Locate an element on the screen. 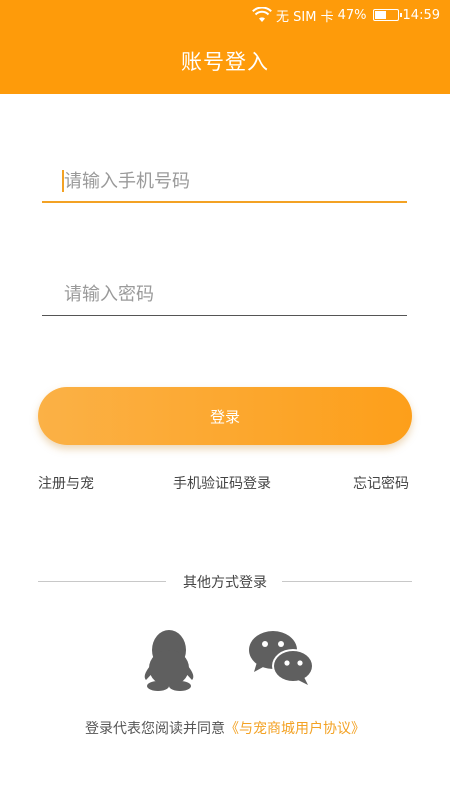 The height and width of the screenshot is (800, 450). wifi-icon is located at coordinates (262, 14).